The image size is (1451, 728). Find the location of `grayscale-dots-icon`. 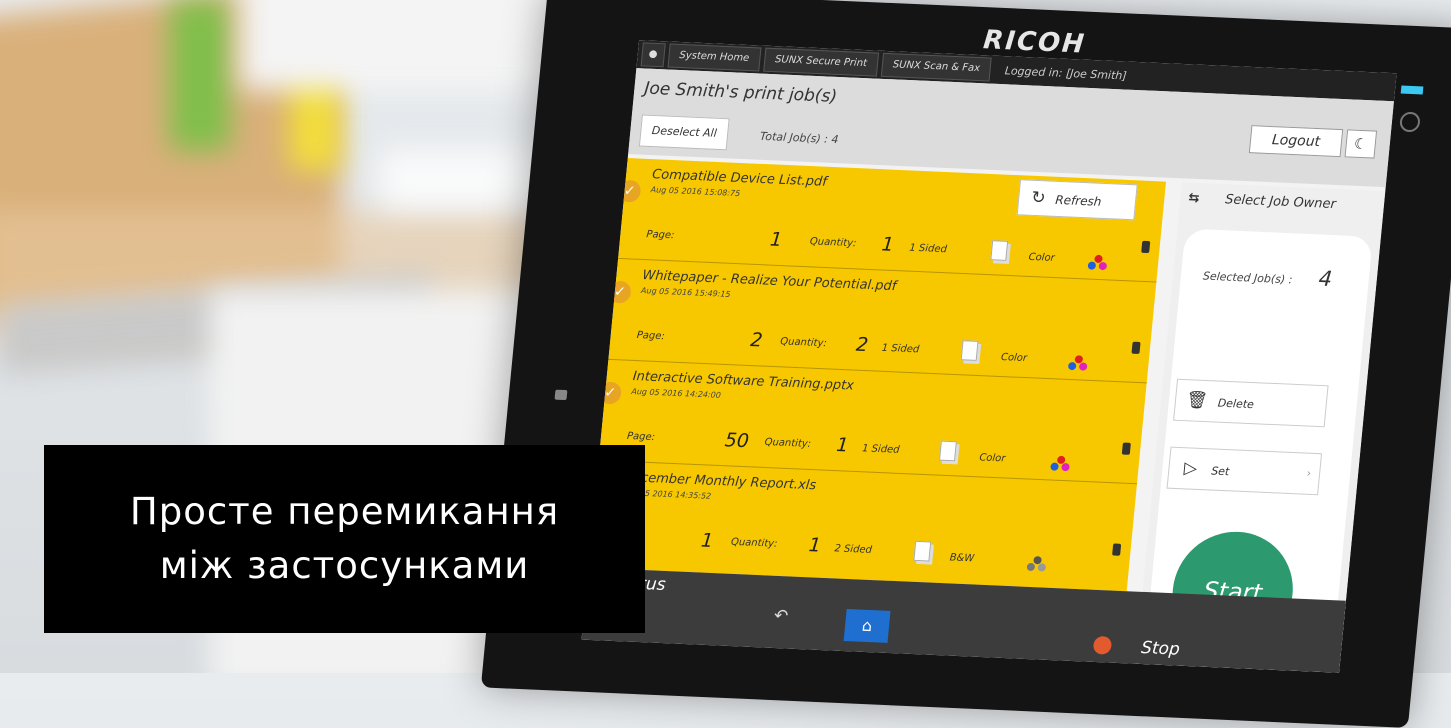

grayscale-dots-icon is located at coordinates (1037, 564).